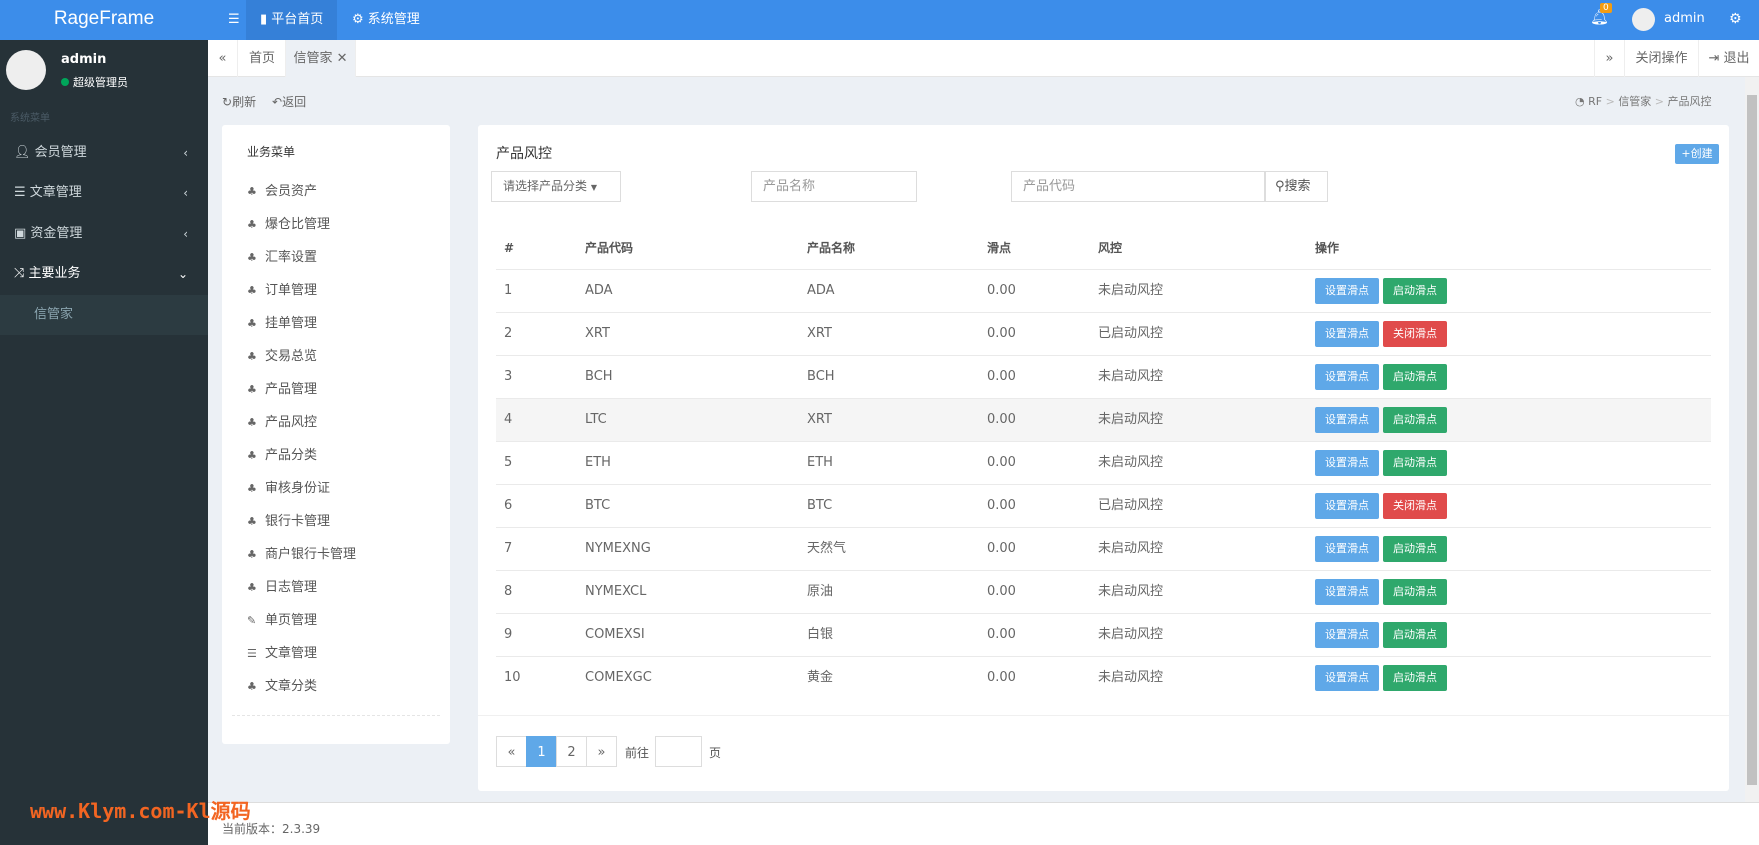 The width and height of the screenshot is (1759, 845). I want to click on table-row: 3 BCH BCH 0.00 未启动风控 设置滑点 启动滑点, so click(1103, 376).